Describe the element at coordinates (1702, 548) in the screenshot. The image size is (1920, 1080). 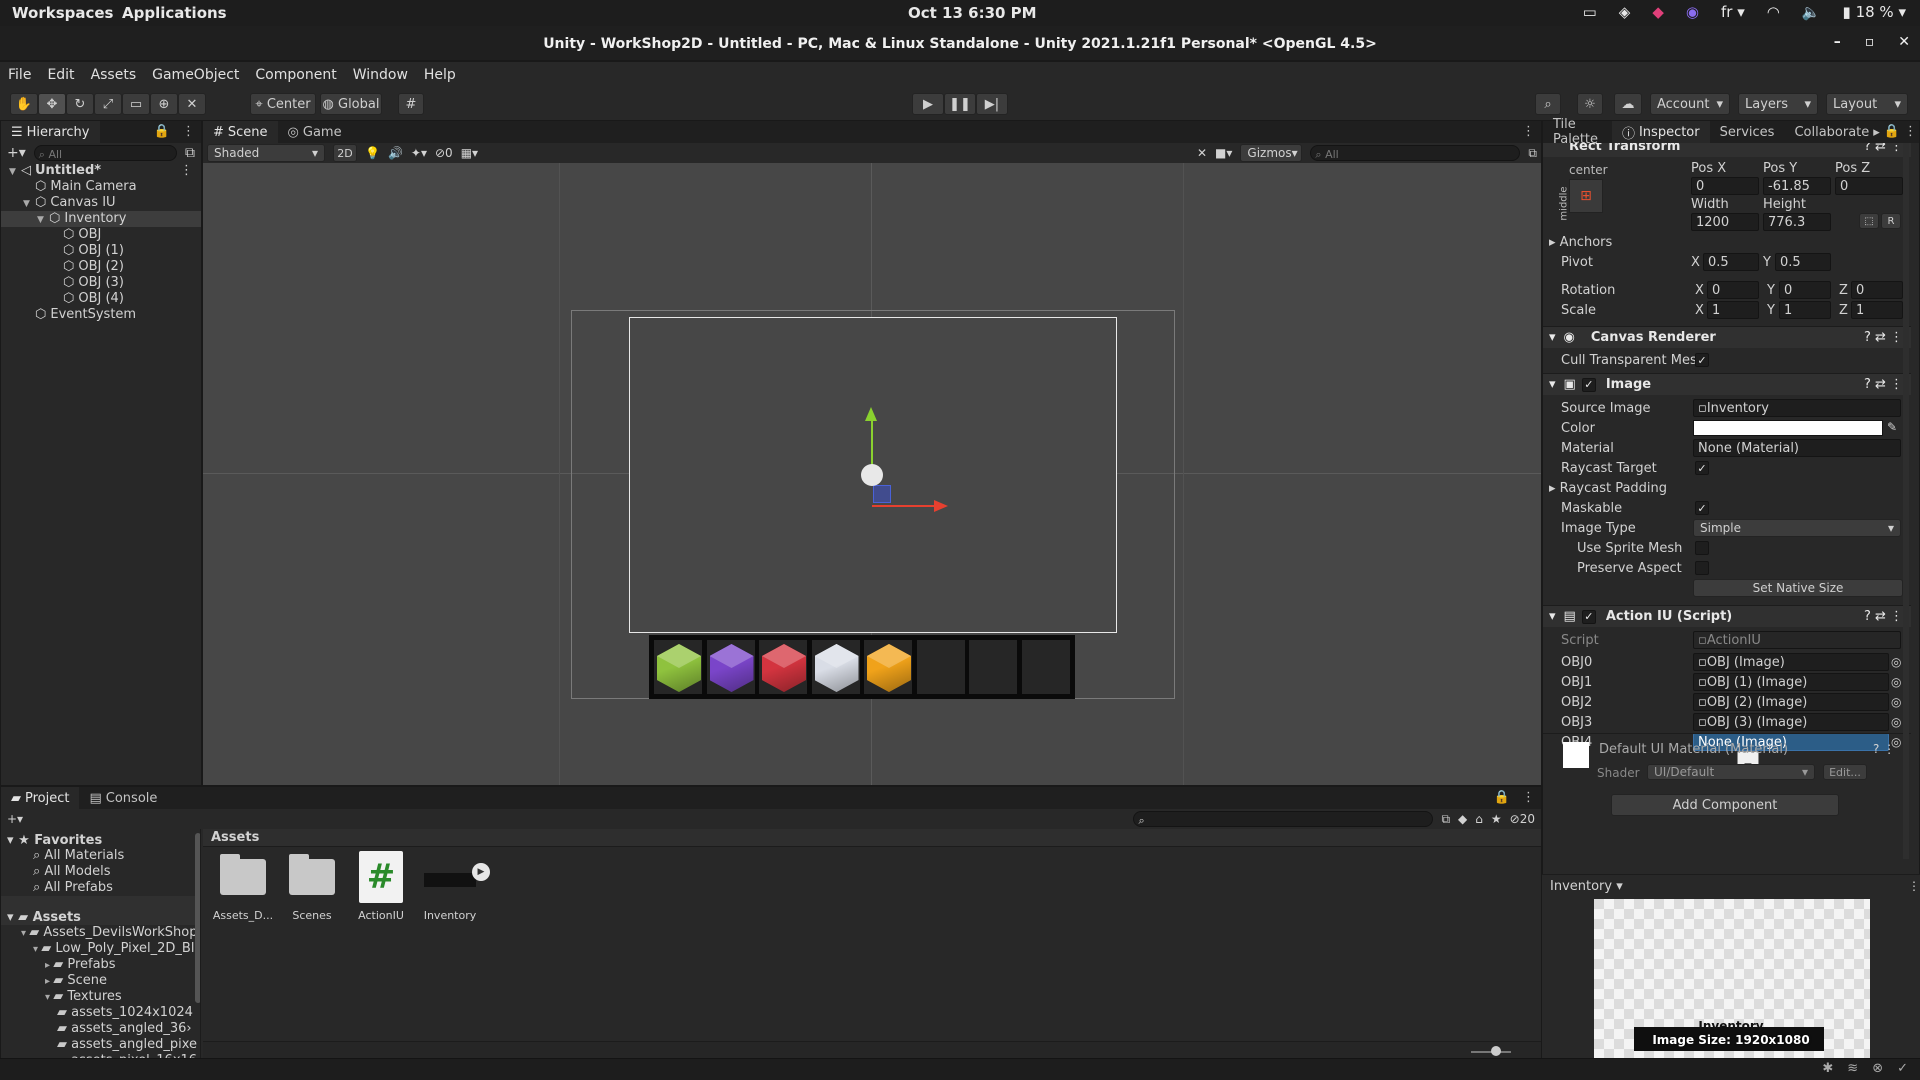
I see `use-sprite-mesh-checkbox` at that location.